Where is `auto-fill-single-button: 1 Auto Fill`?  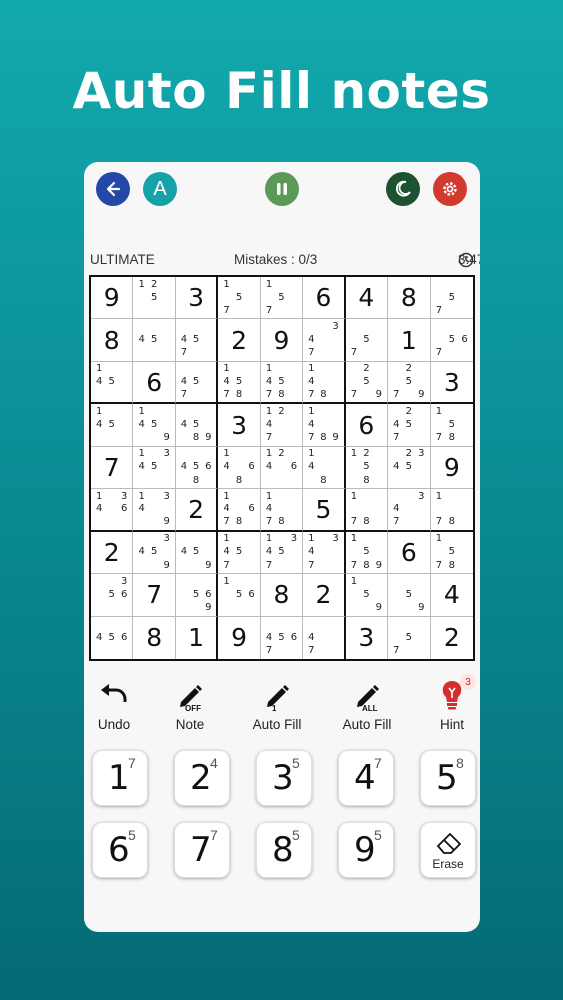
auto-fill-single-button: 1 Auto Fill is located at coordinates (277, 704).